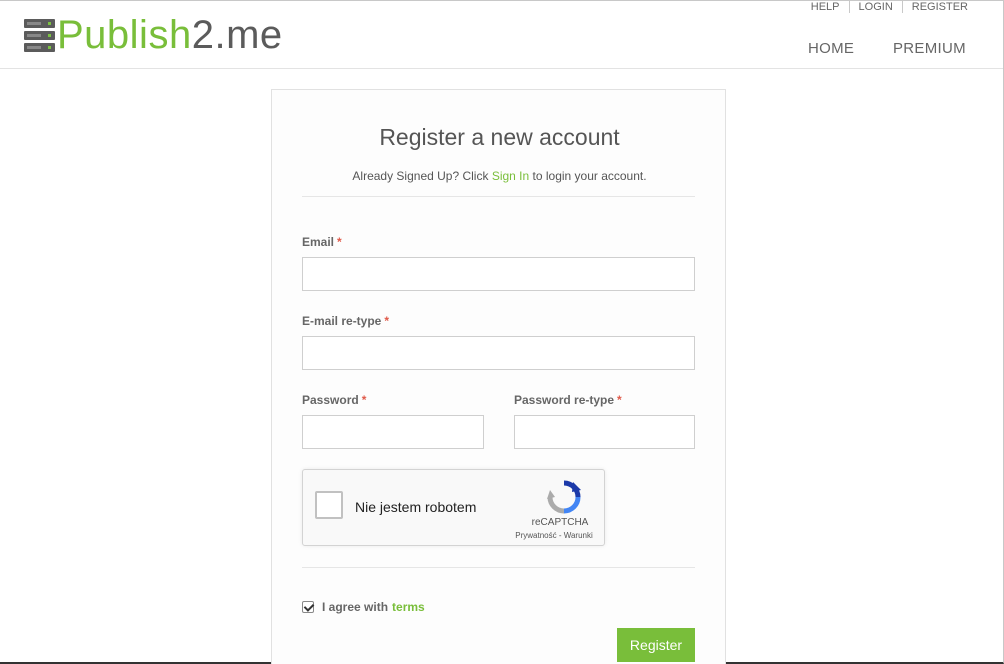 The width and height of the screenshot is (1004, 664). Describe the element at coordinates (929, 48) in the screenshot. I see `nav-premium: PREMIUM` at that location.